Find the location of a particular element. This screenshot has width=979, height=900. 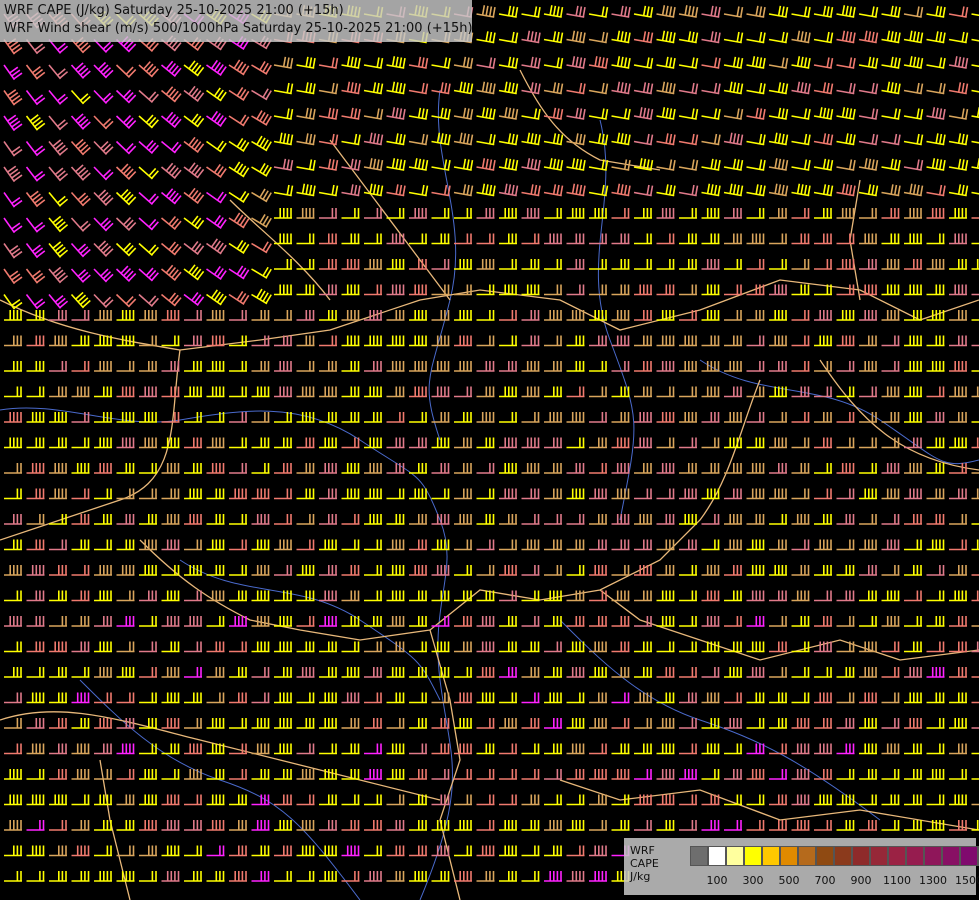

legend-tick: 1100 is located at coordinates (897, 880).